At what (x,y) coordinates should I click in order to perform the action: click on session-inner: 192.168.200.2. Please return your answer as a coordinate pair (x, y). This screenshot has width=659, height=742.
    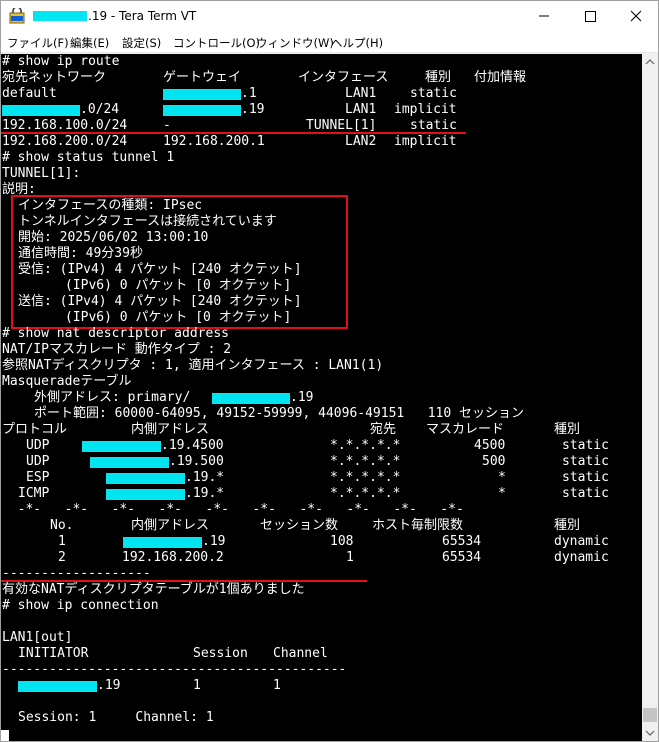
    Looking at the image, I should click on (173, 557).